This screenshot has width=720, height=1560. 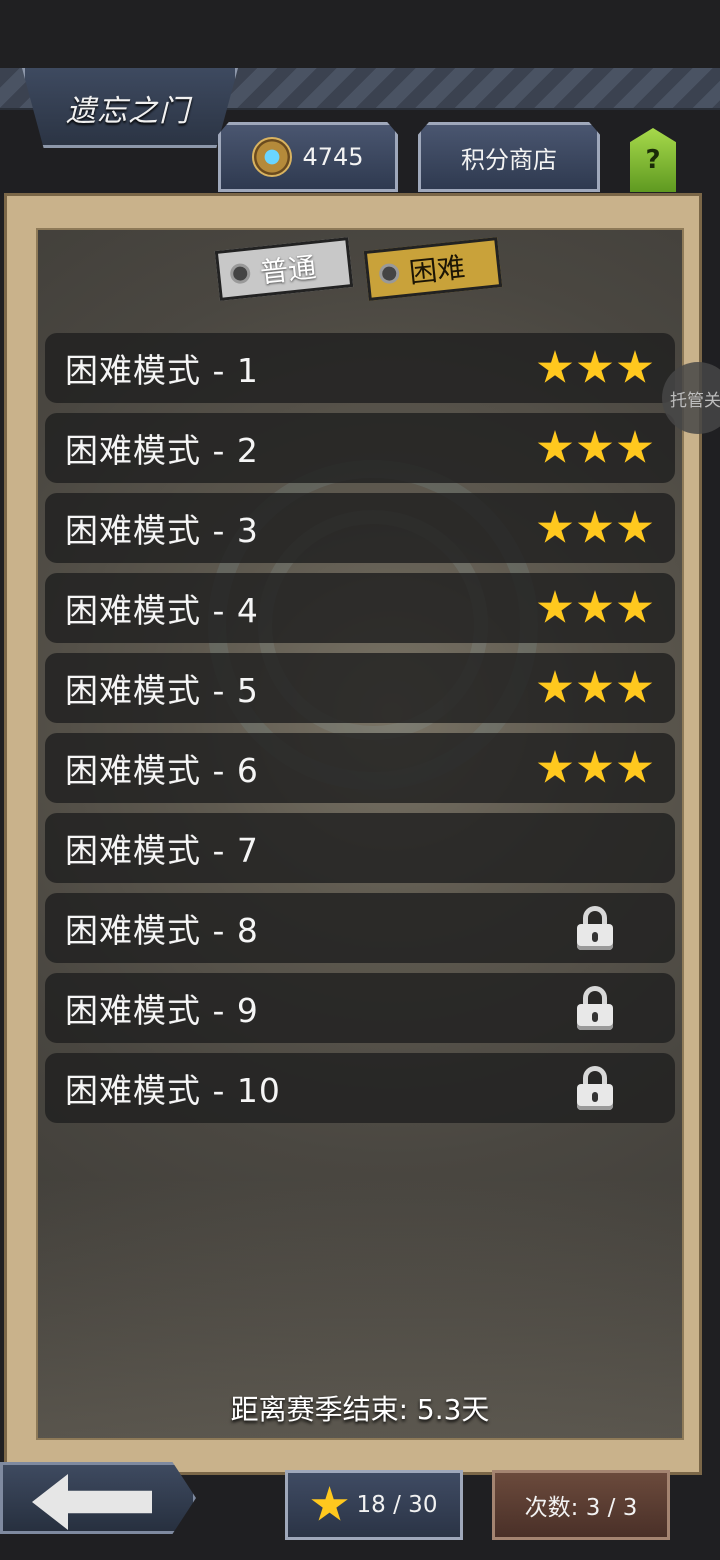 I want to click on level-row: 困难模式 - 10, so click(x=360, y=1088).